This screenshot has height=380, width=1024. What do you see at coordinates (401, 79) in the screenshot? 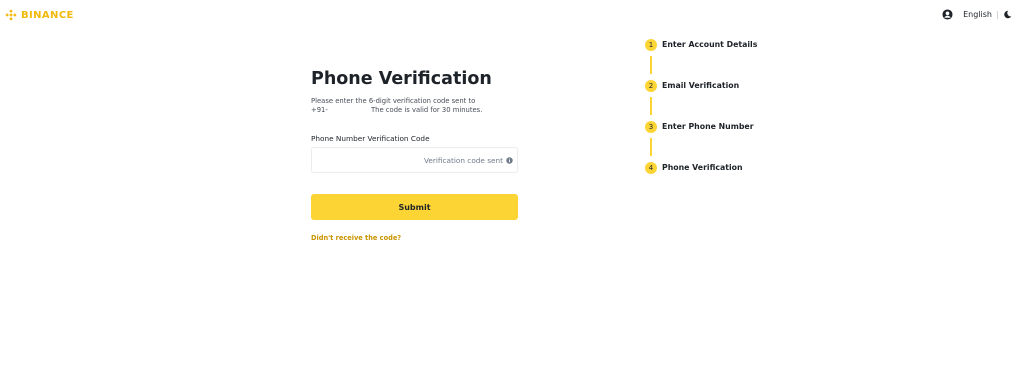
I see `page-title: Phone Verification` at bounding box center [401, 79].